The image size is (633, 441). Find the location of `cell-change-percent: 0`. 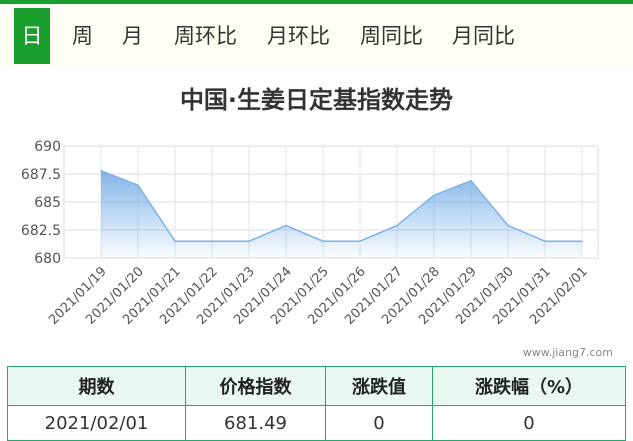

cell-change-percent: 0 is located at coordinates (529, 423).